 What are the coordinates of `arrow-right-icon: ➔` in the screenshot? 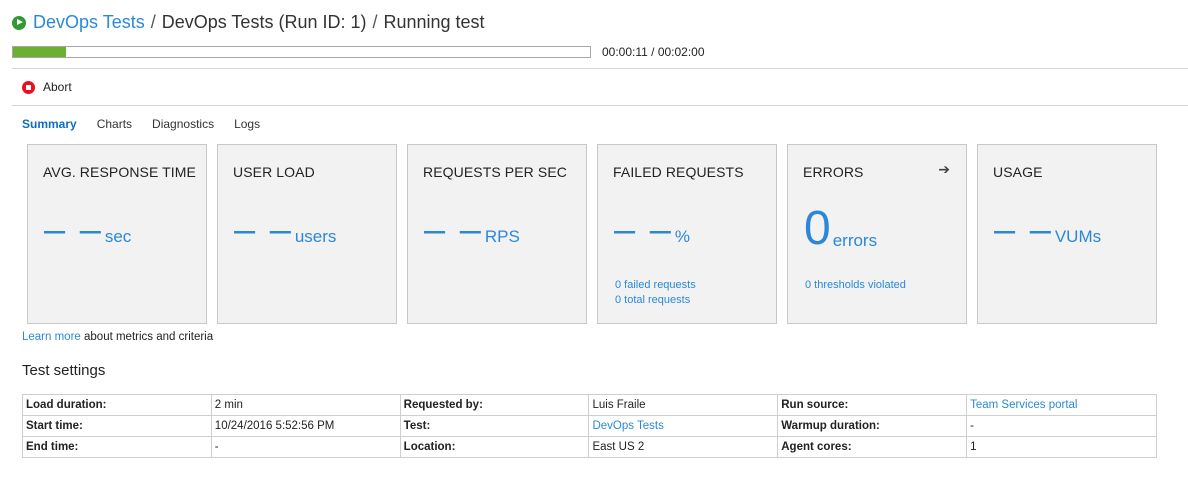 It's located at (944, 169).